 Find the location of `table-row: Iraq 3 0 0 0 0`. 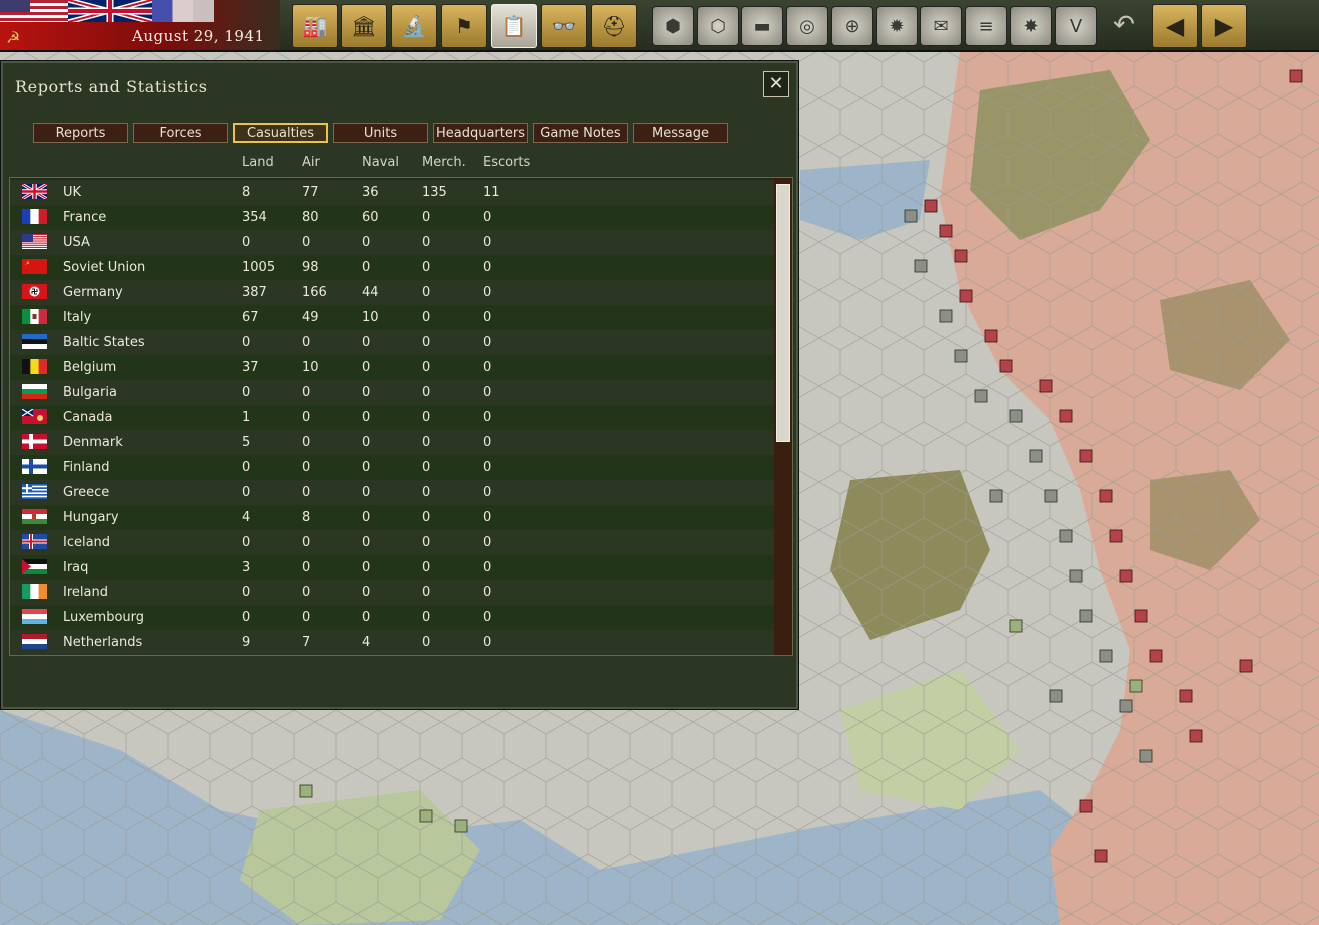

table-row: Iraq 3 0 0 0 0 is located at coordinates (392, 567).